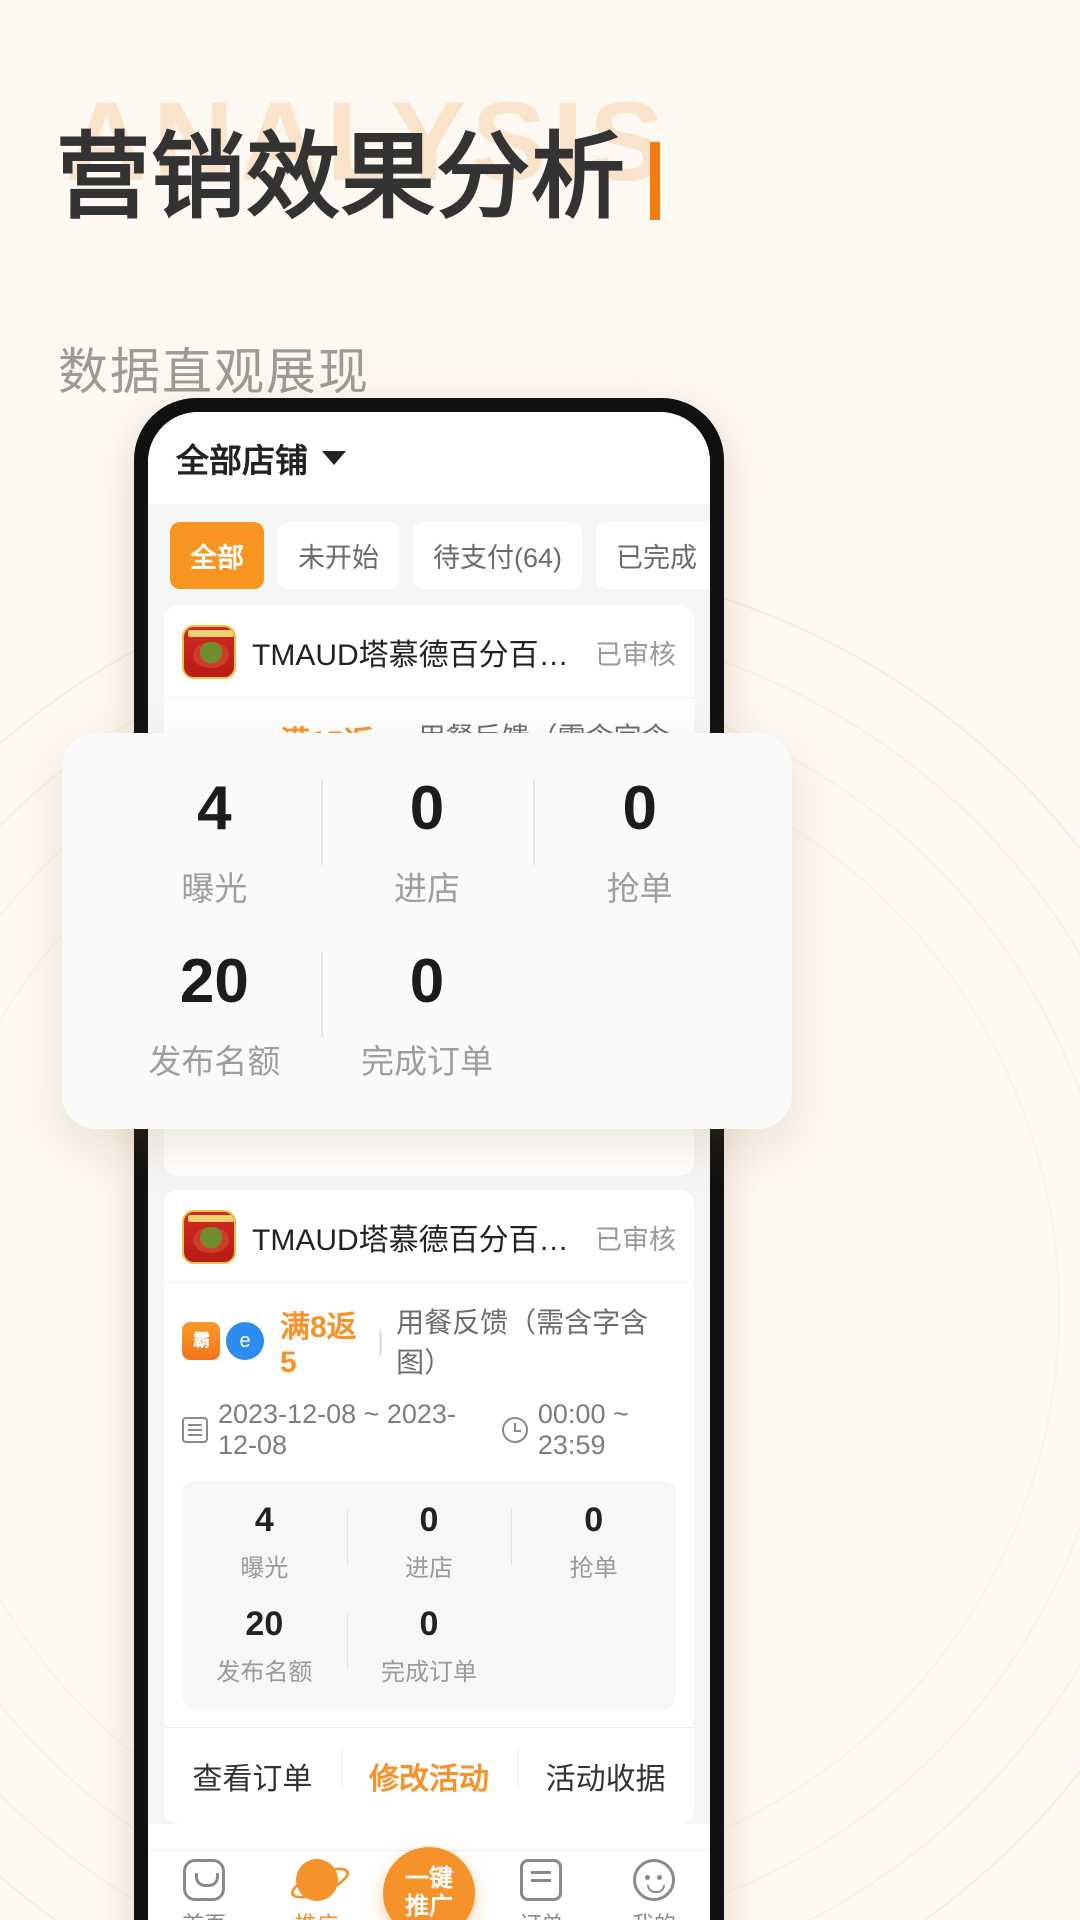 The height and width of the screenshot is (1920, 1080). What do you see at coordinates (639, 1014) in the screenshot?
I see `overlay-stat-empty` at bounding box center [639, 1014].